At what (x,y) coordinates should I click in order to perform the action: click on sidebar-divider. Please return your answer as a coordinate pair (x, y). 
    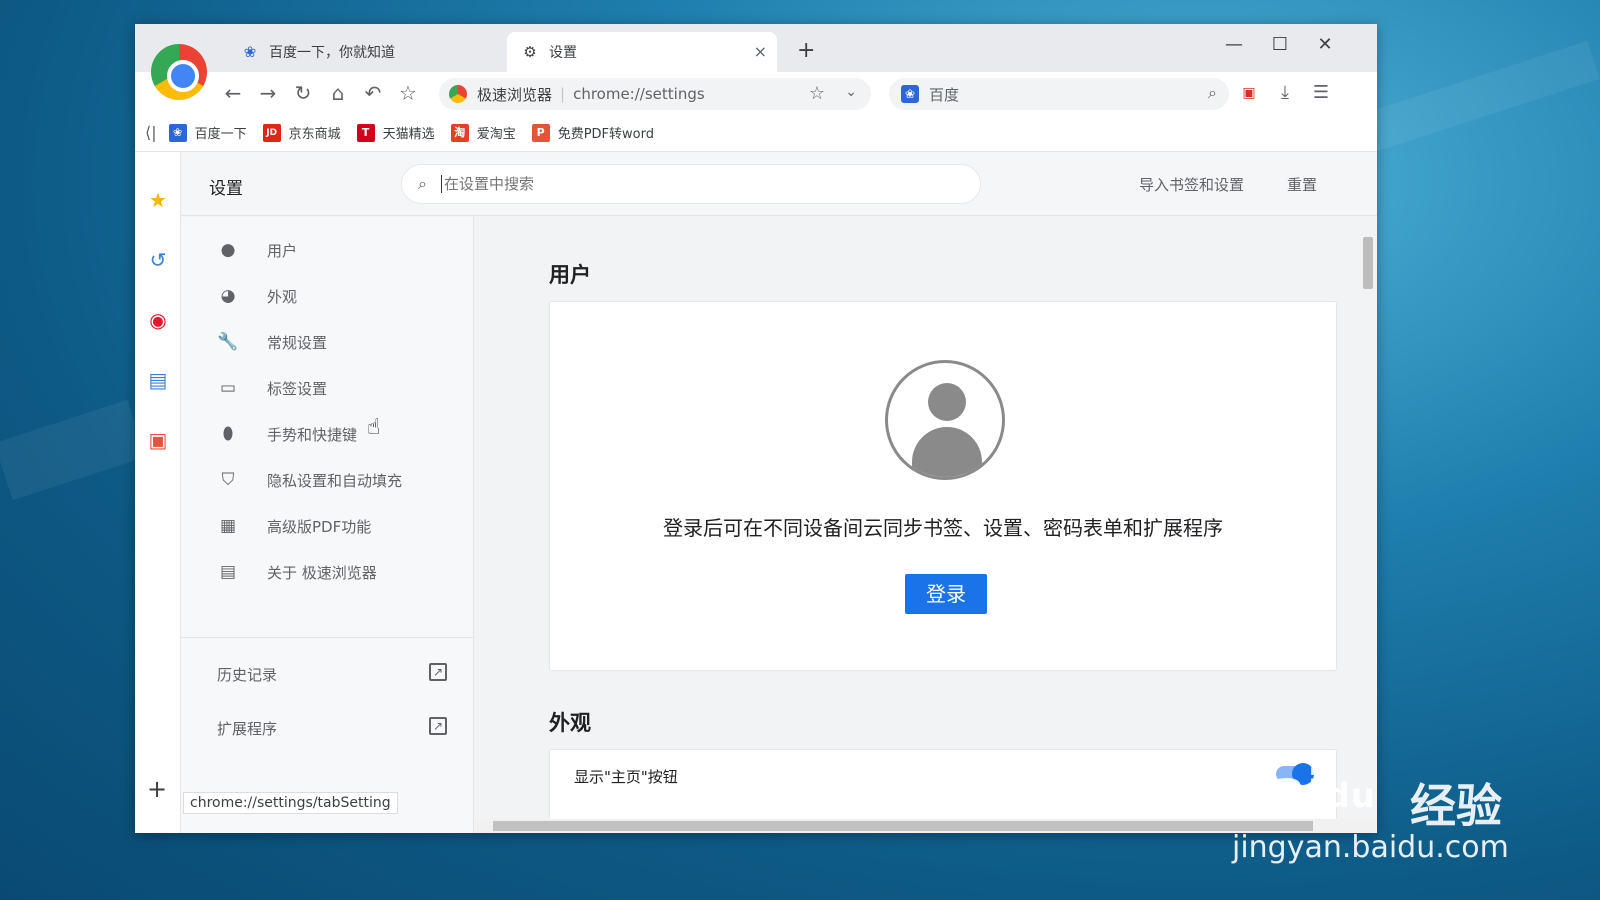
    Looking at the image, I should click on (327, 637).